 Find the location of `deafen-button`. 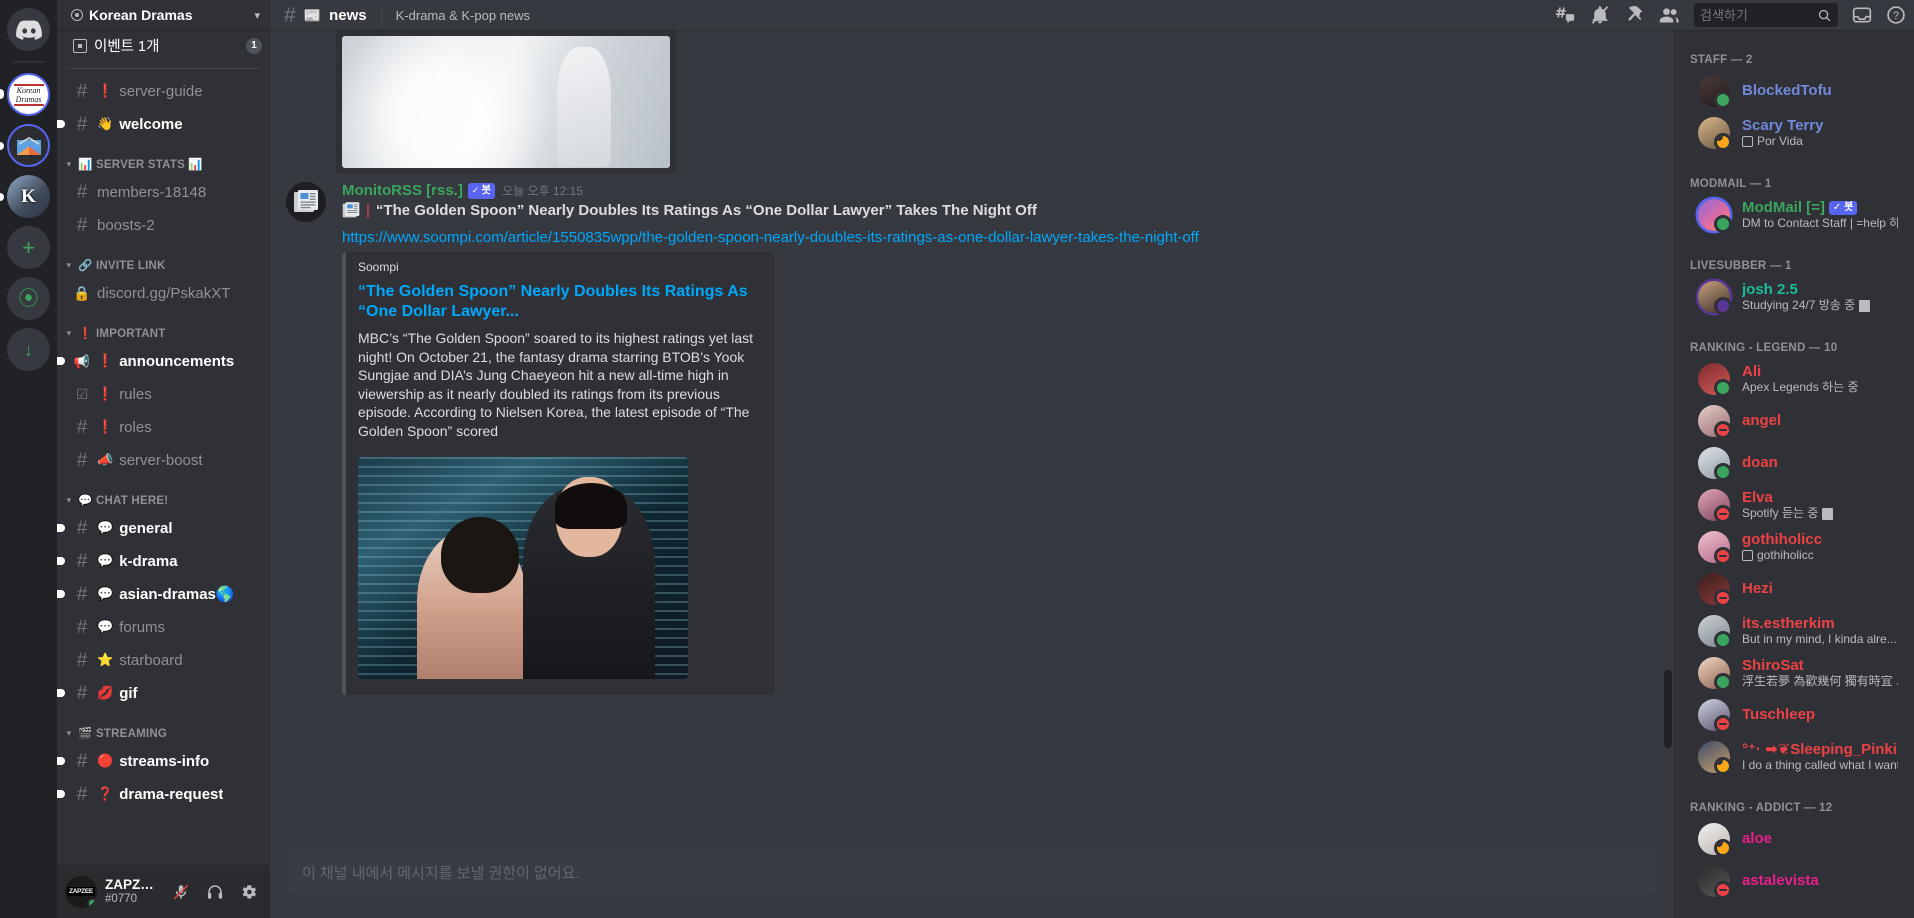

deafen-button is located at coordinates (215, 892).